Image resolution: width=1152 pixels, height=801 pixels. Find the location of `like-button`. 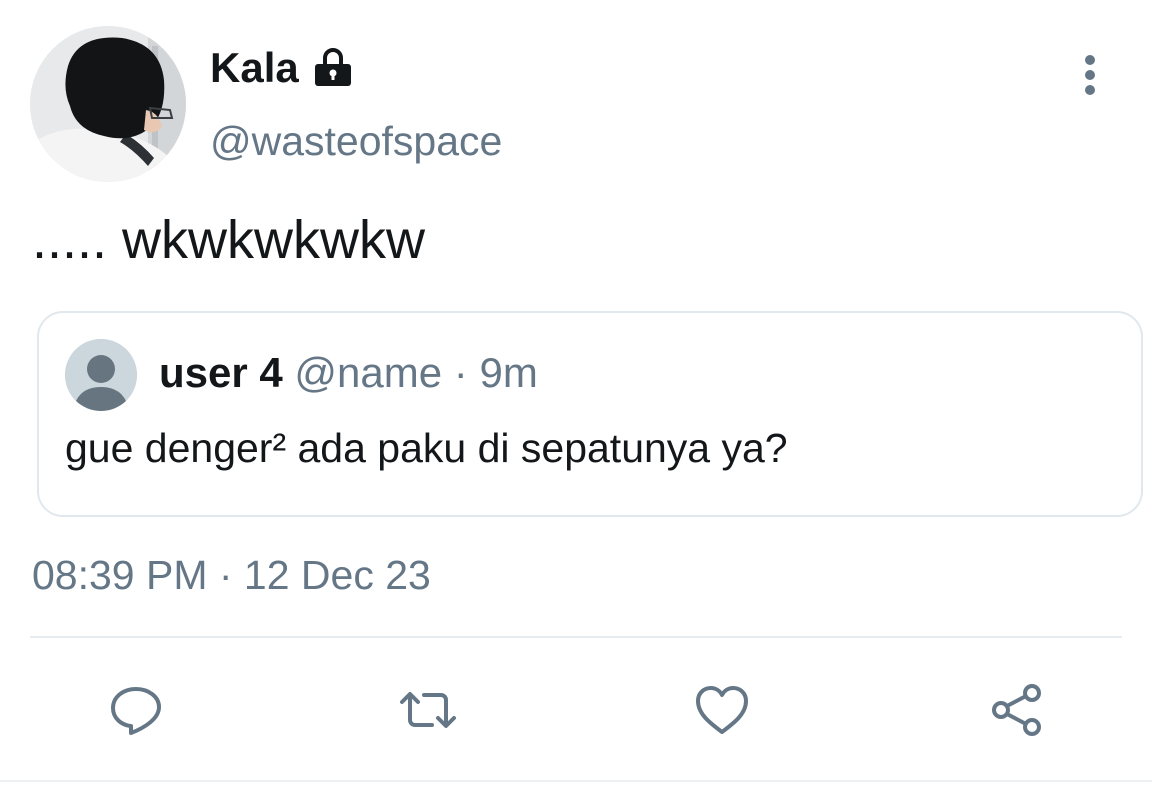

like-button is located at coordinates (722, 710).